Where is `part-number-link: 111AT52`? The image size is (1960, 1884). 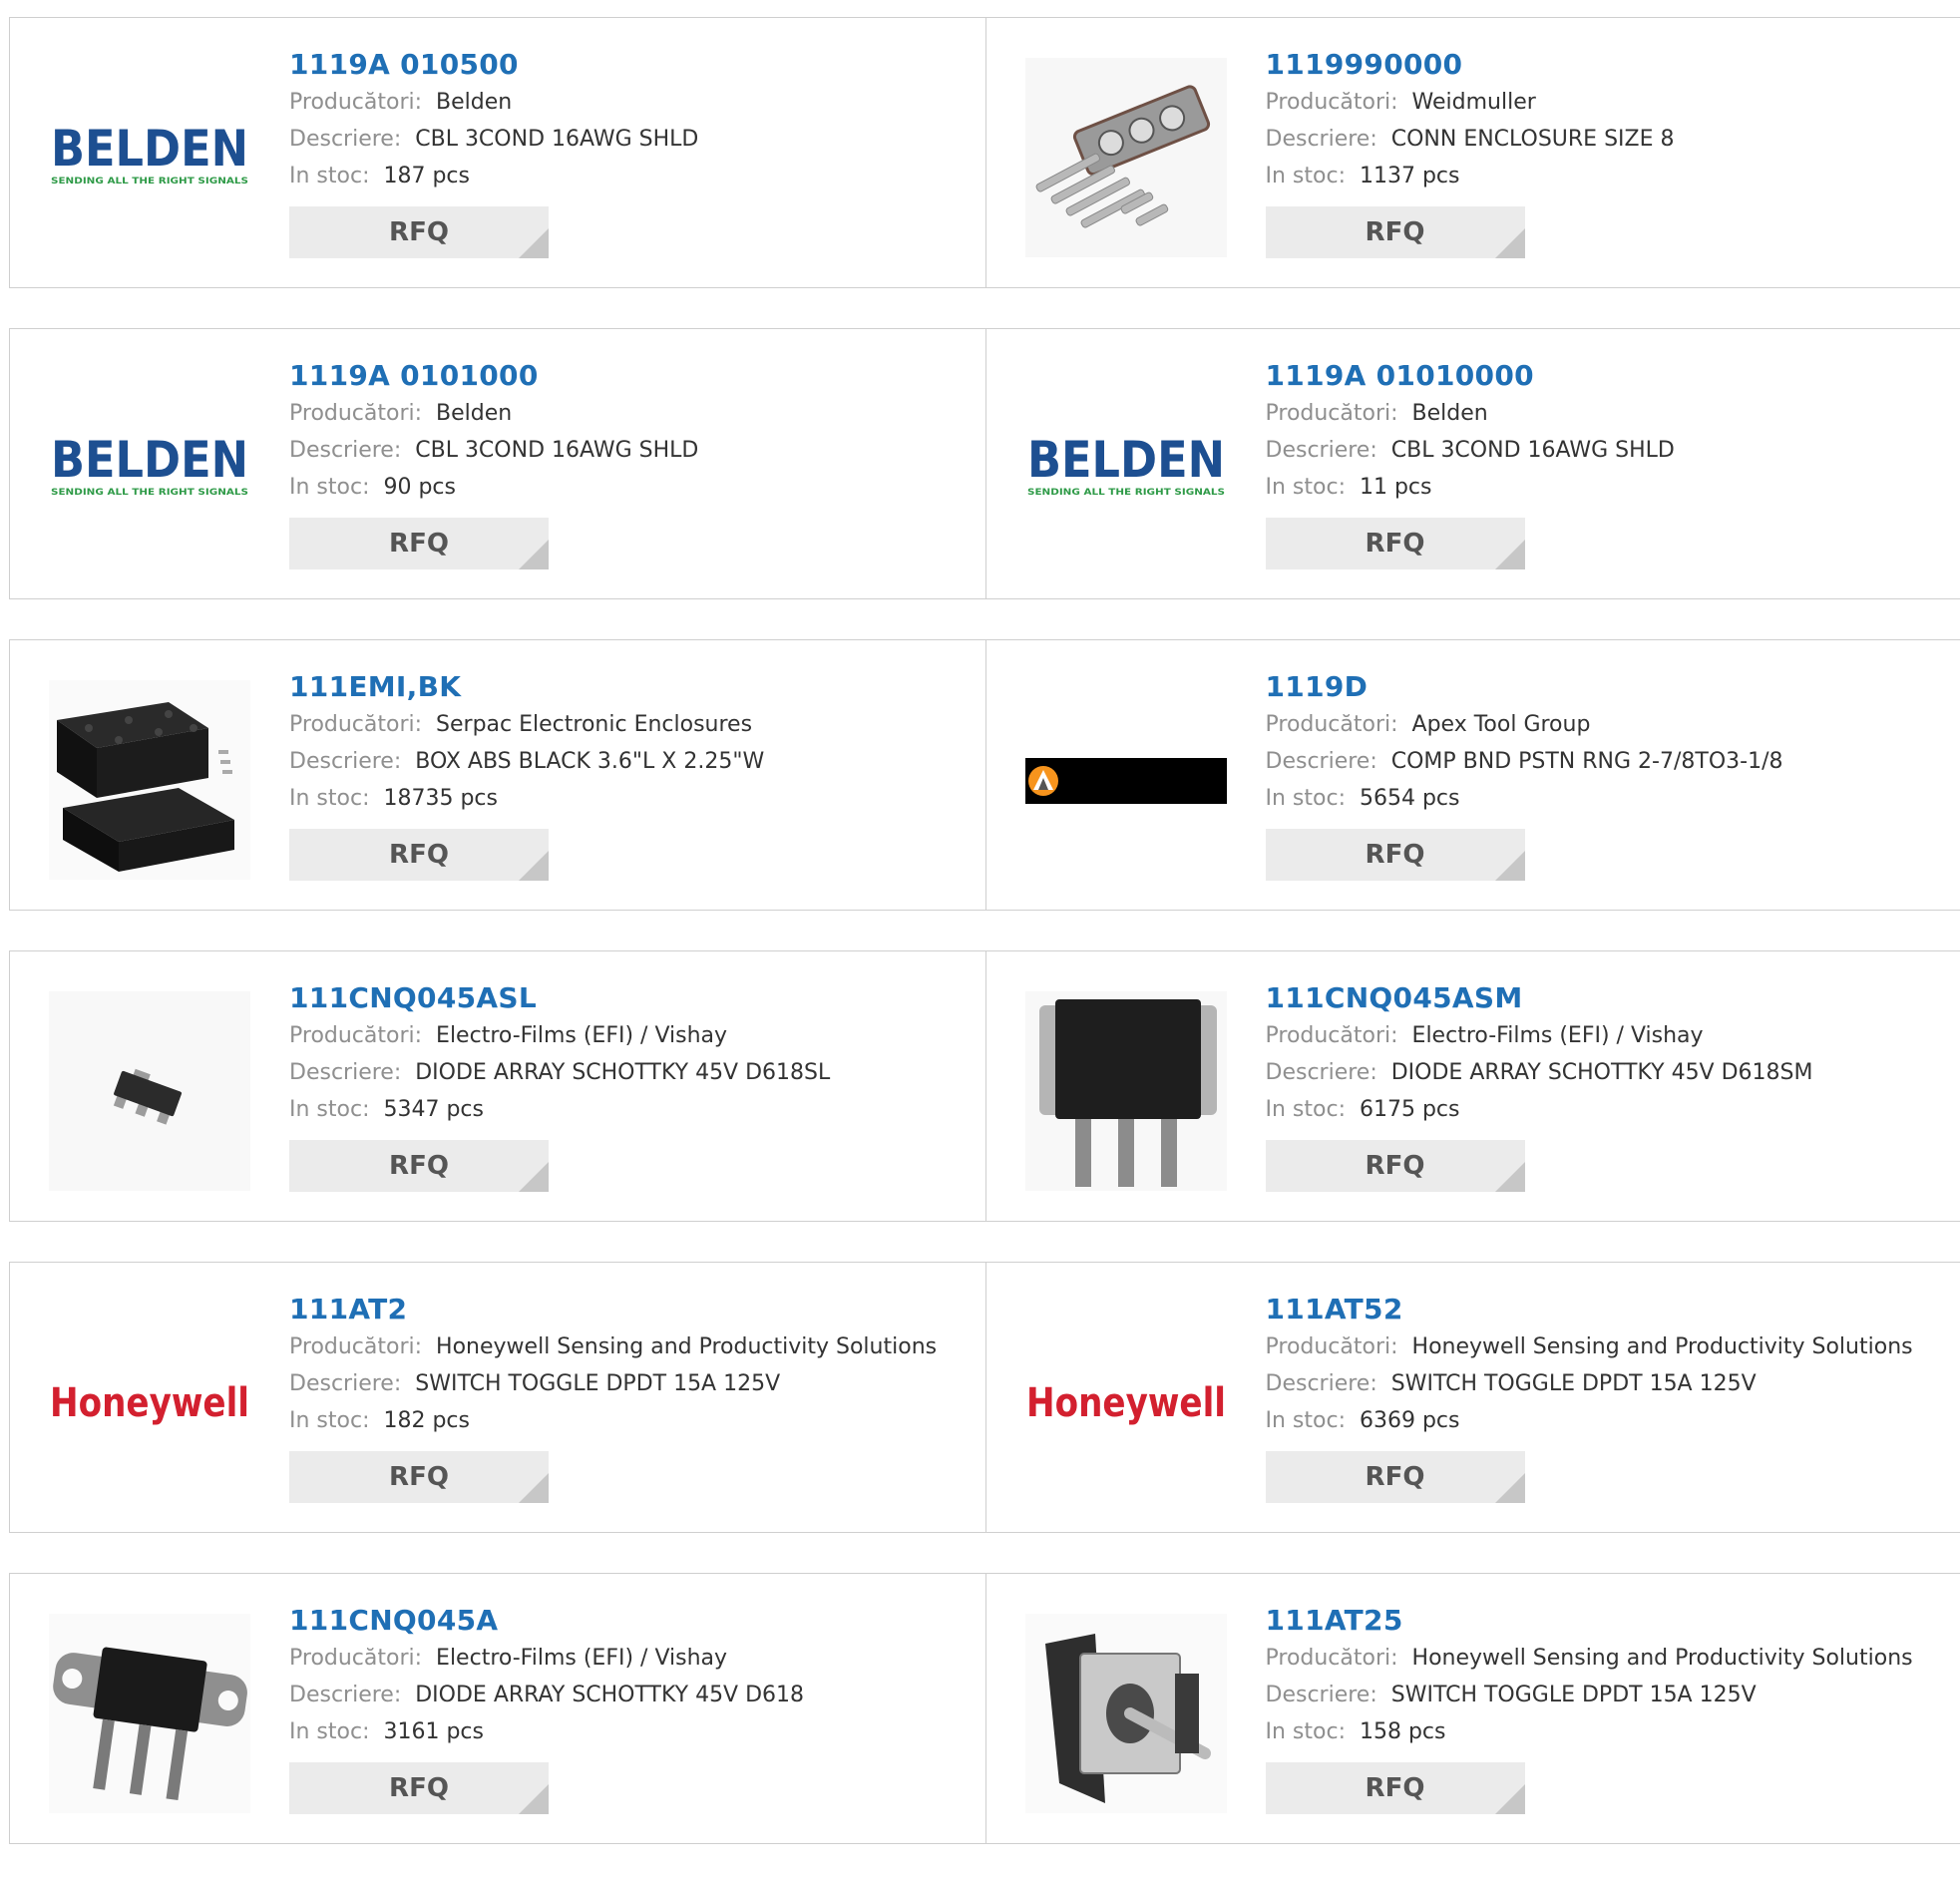
part-number-link: 111AT52 is located at coordinates (1609, 1309).